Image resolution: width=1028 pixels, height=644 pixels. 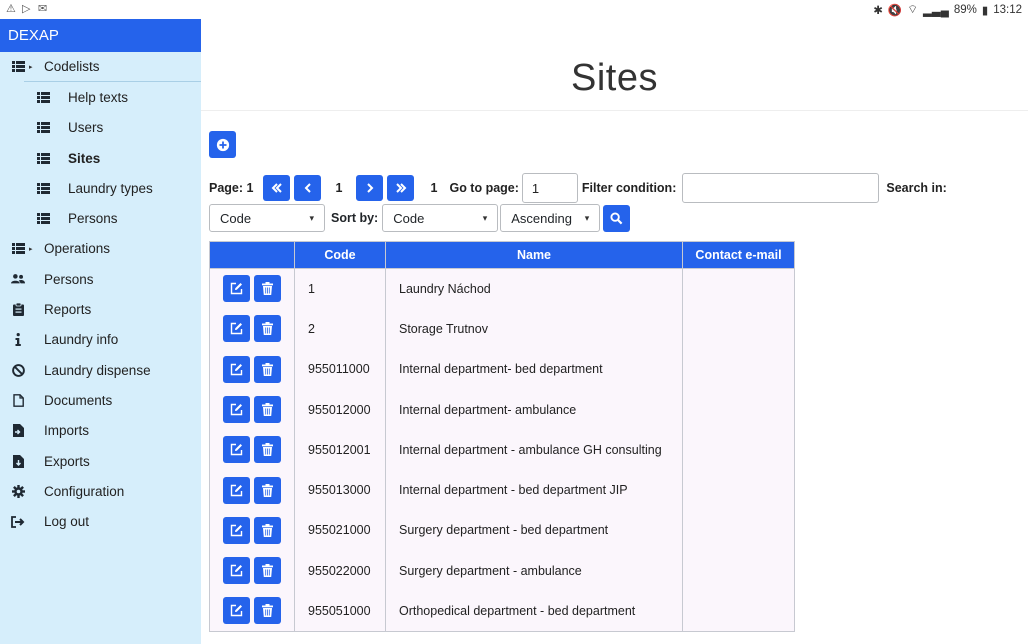 What do you see at coordinates (878, 10) in the screenshot?
I see `bluetooth-icon: ✱` at bounding box center [878, 10].